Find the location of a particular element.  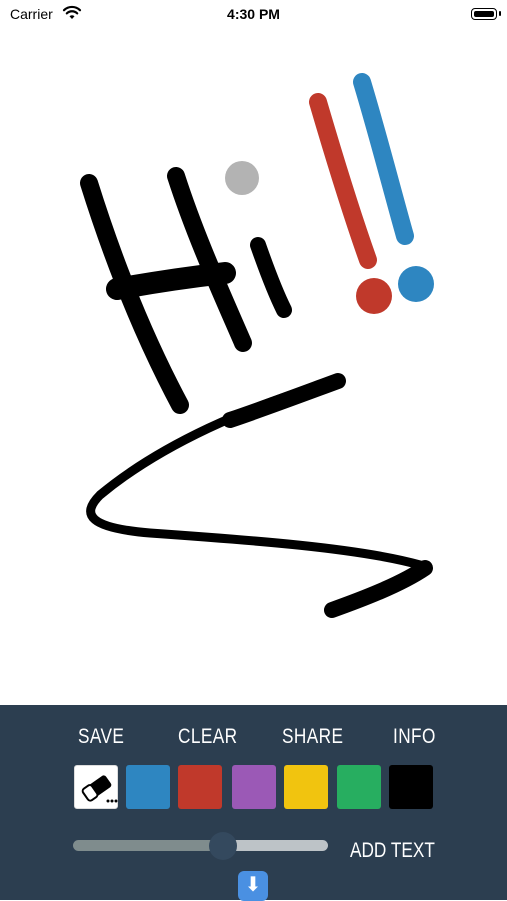

battery-icon is located at coordinates (484, 14).